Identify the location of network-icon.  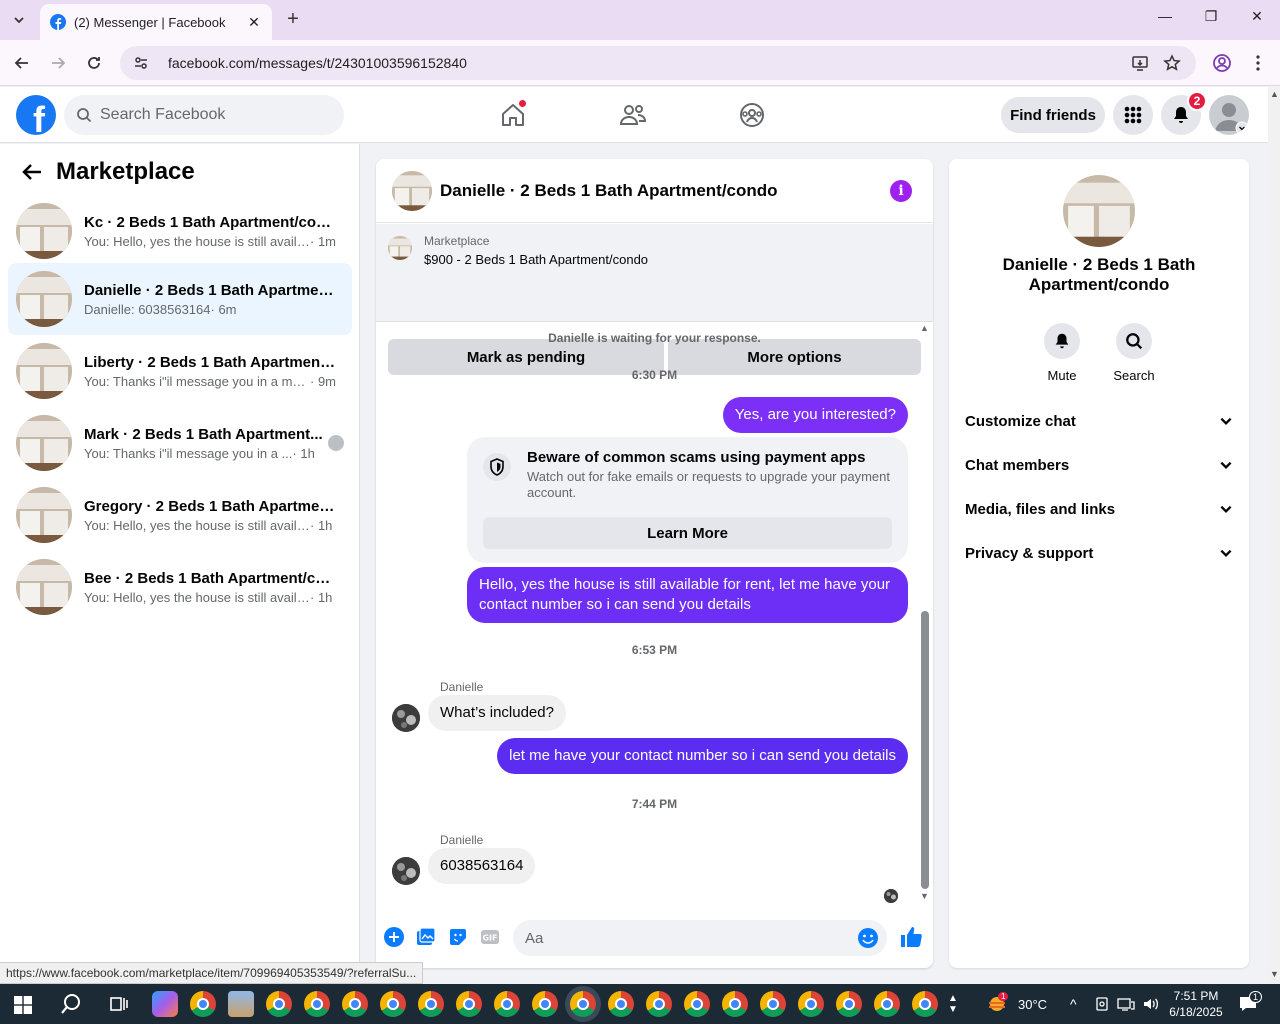
(1126, 1004).